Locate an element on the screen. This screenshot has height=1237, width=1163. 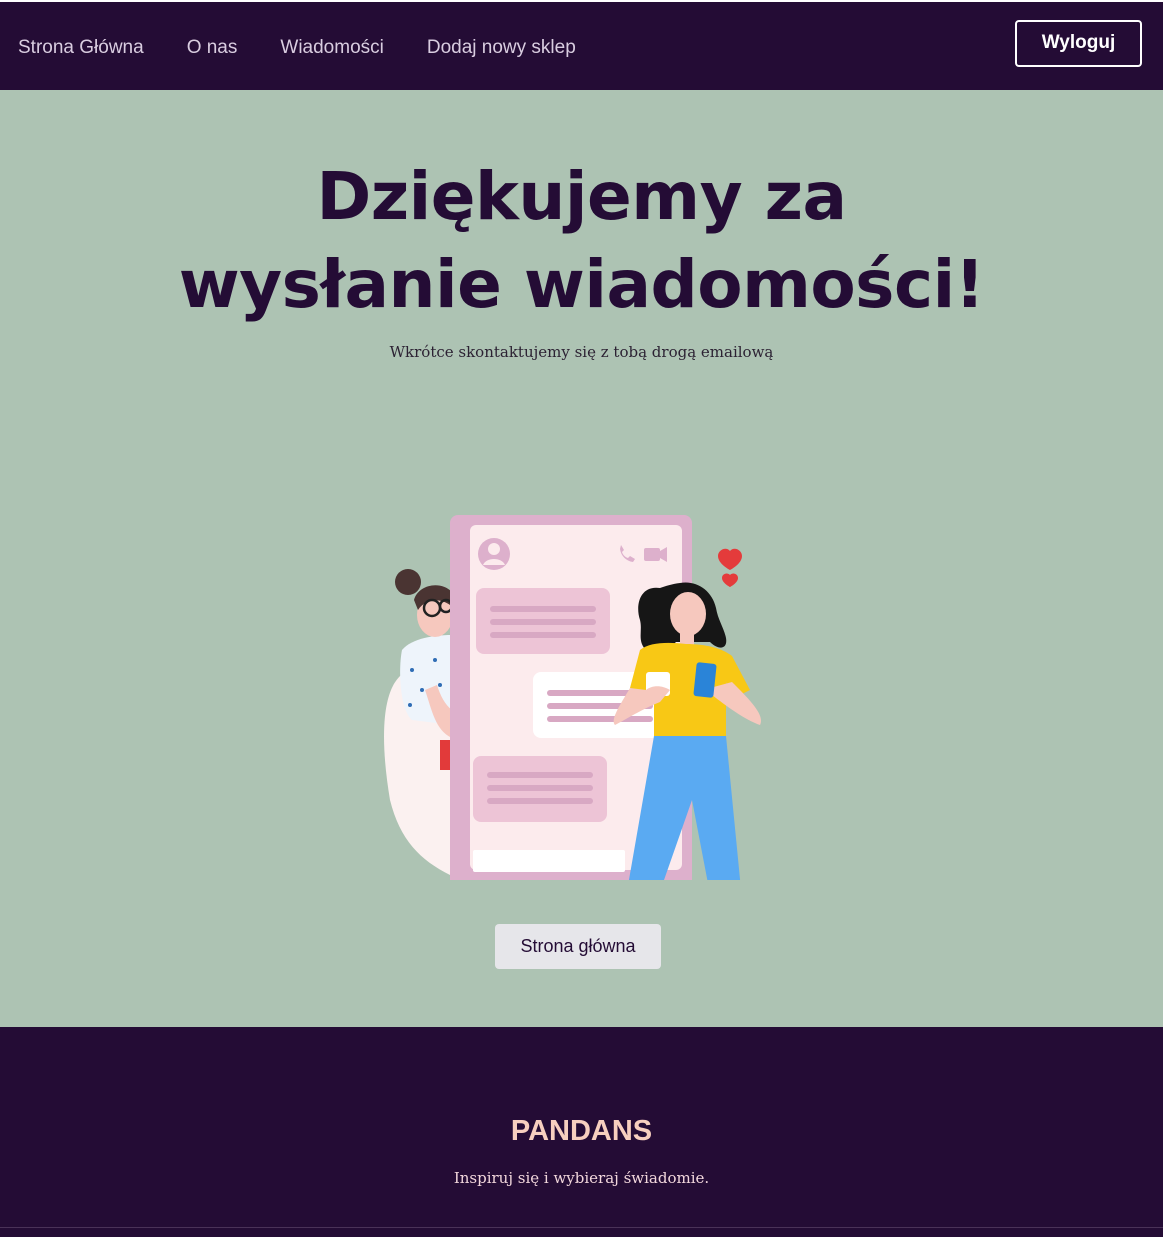
nav-link-messages: Wiadomości is located at coordinates (331, 48).